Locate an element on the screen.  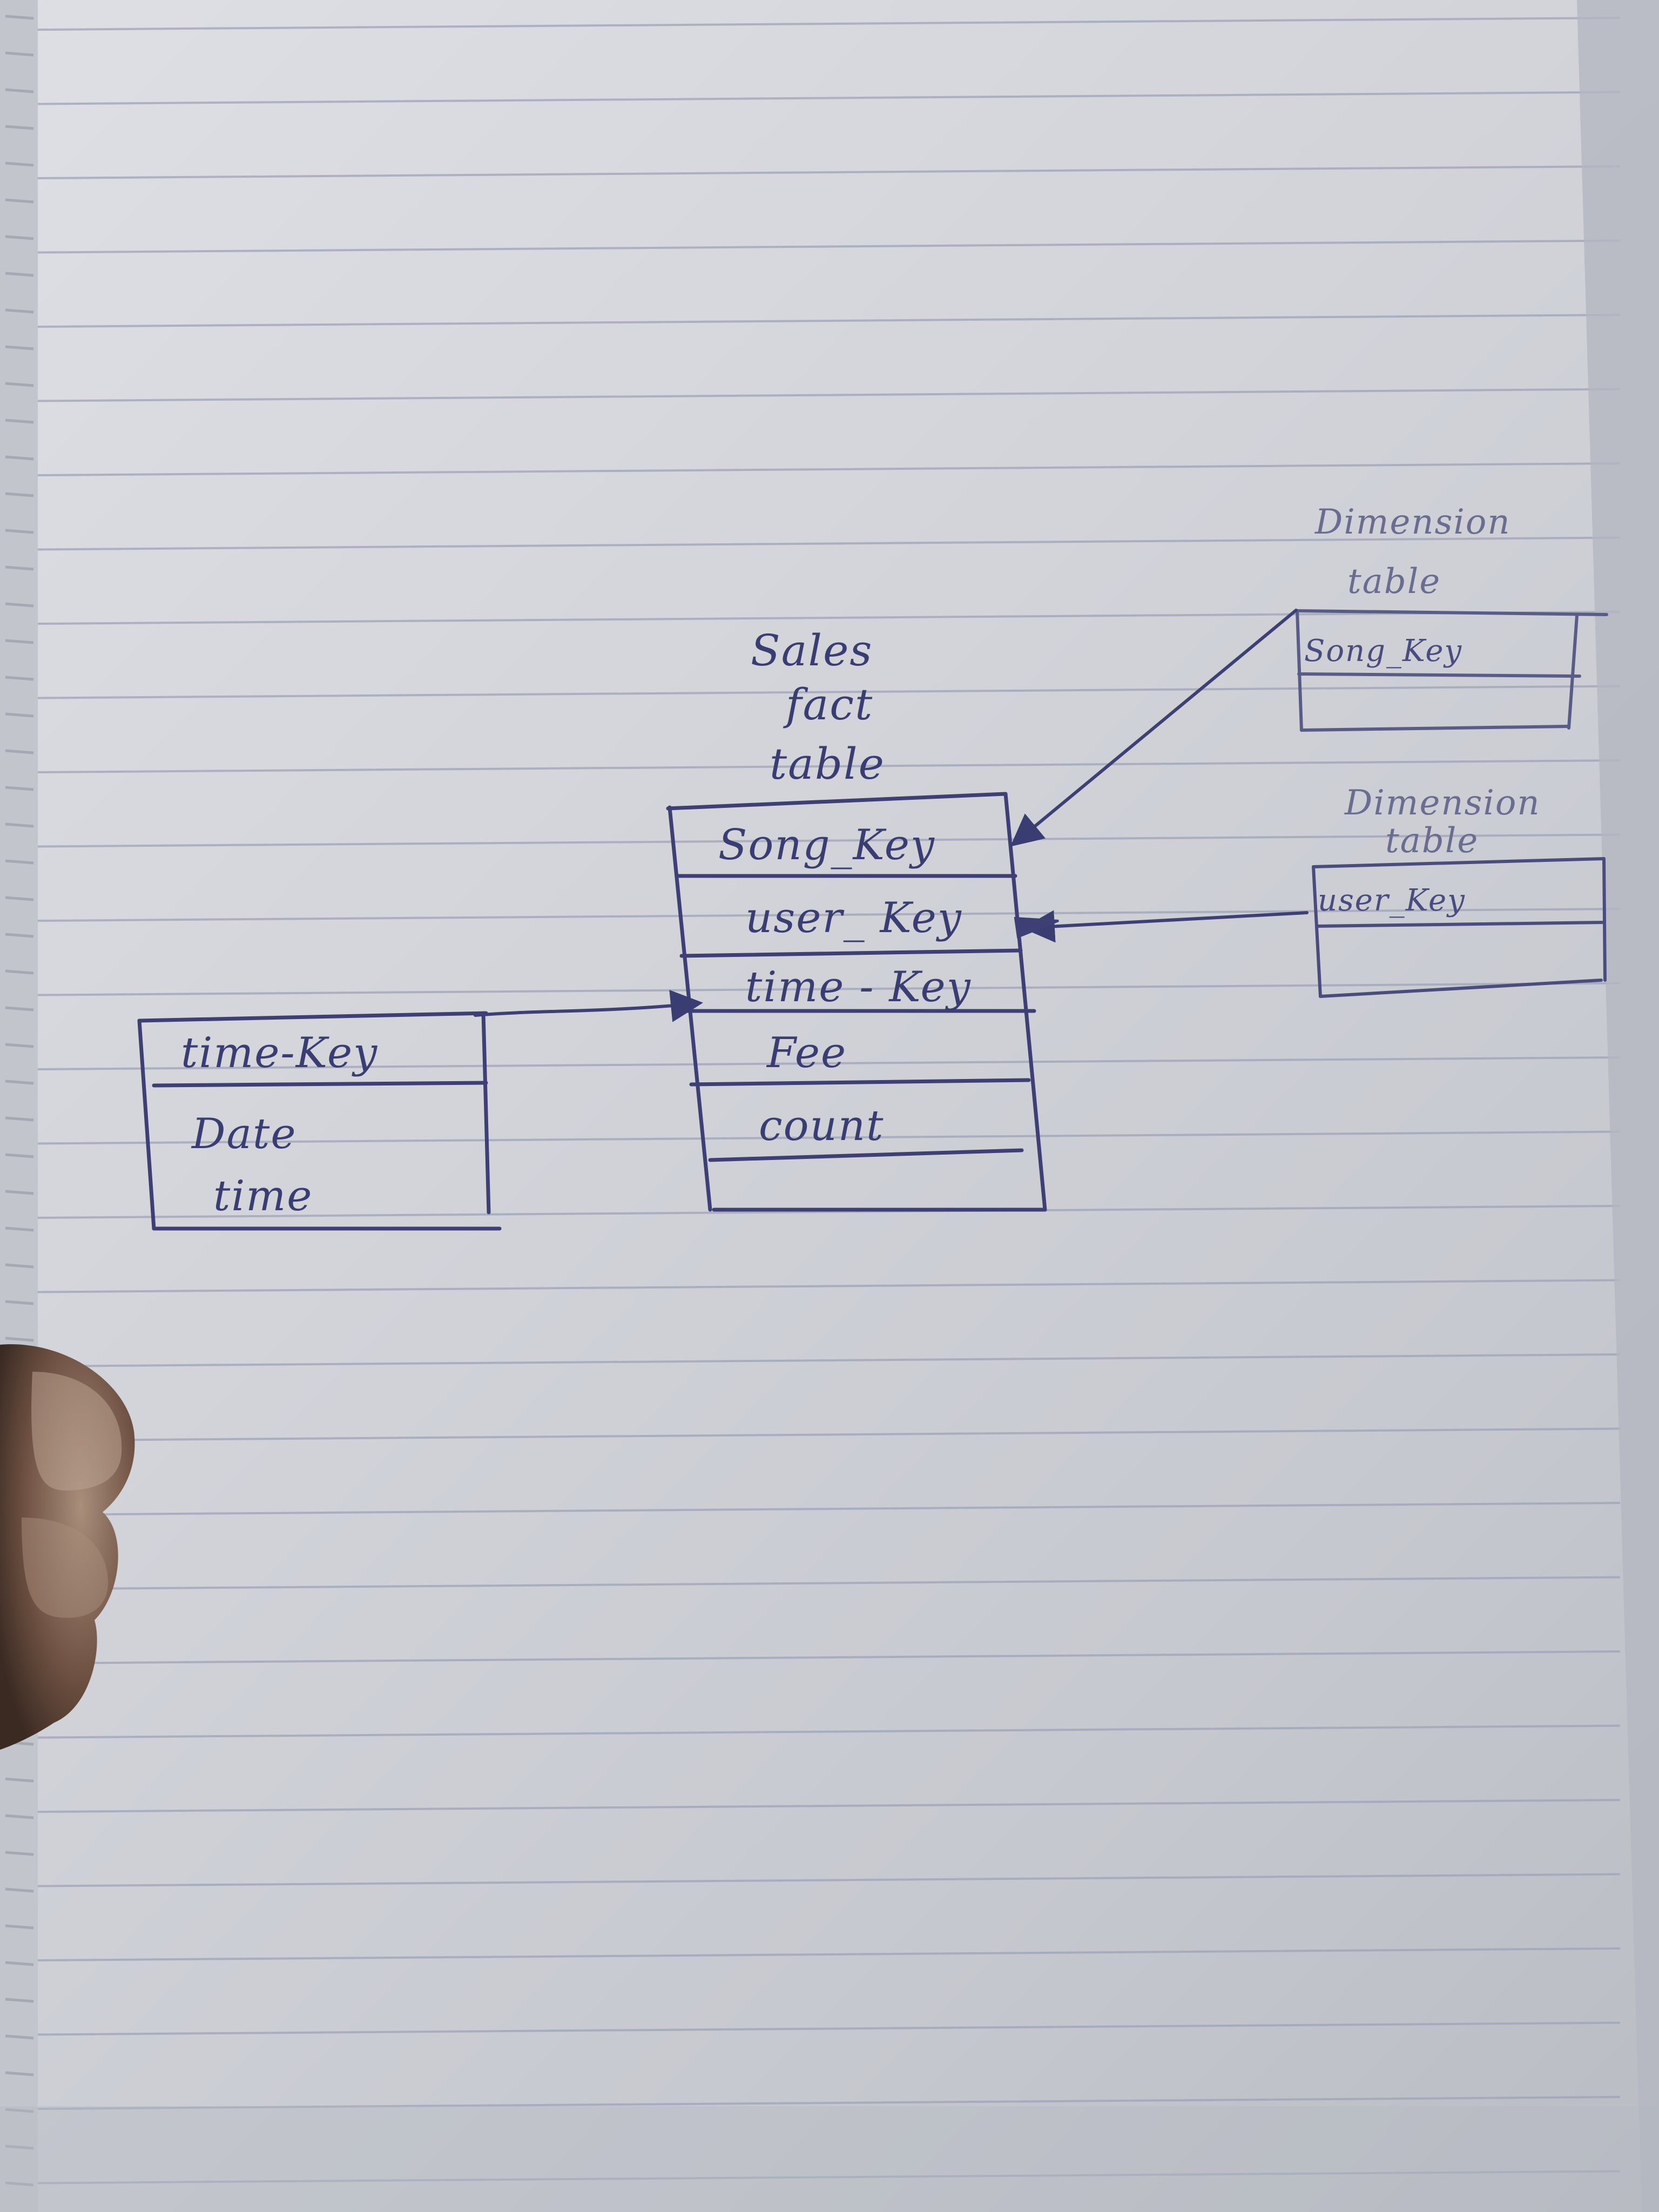
arrow-song-to-fact is located at coordinates (1154, 728).